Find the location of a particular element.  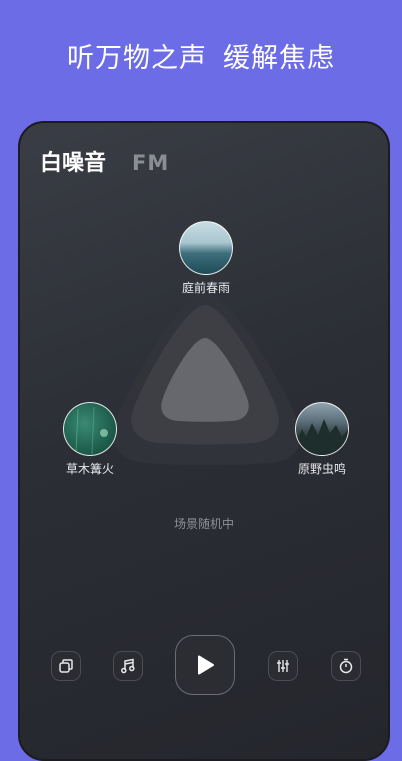

rain-scene-image is located at coordinates (206, 248).